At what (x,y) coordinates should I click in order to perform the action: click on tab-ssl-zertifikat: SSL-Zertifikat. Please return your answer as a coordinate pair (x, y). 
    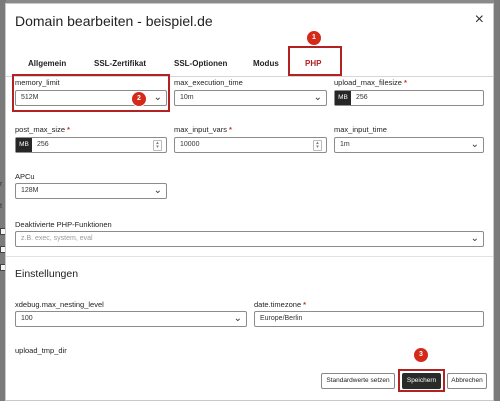
    Looking at the image, I should click on (120, 63).